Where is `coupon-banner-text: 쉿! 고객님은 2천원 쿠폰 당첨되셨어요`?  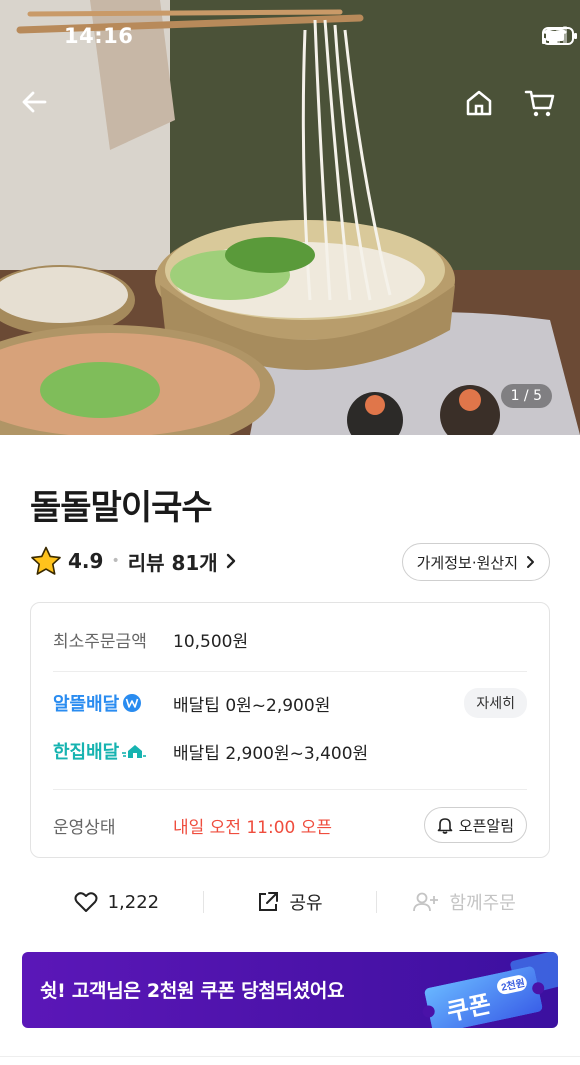 coupon-banner-text: 쉿! 고객님은 2천원 쿠폰 당첨되셨어요 is located at coordinates (192, 991).